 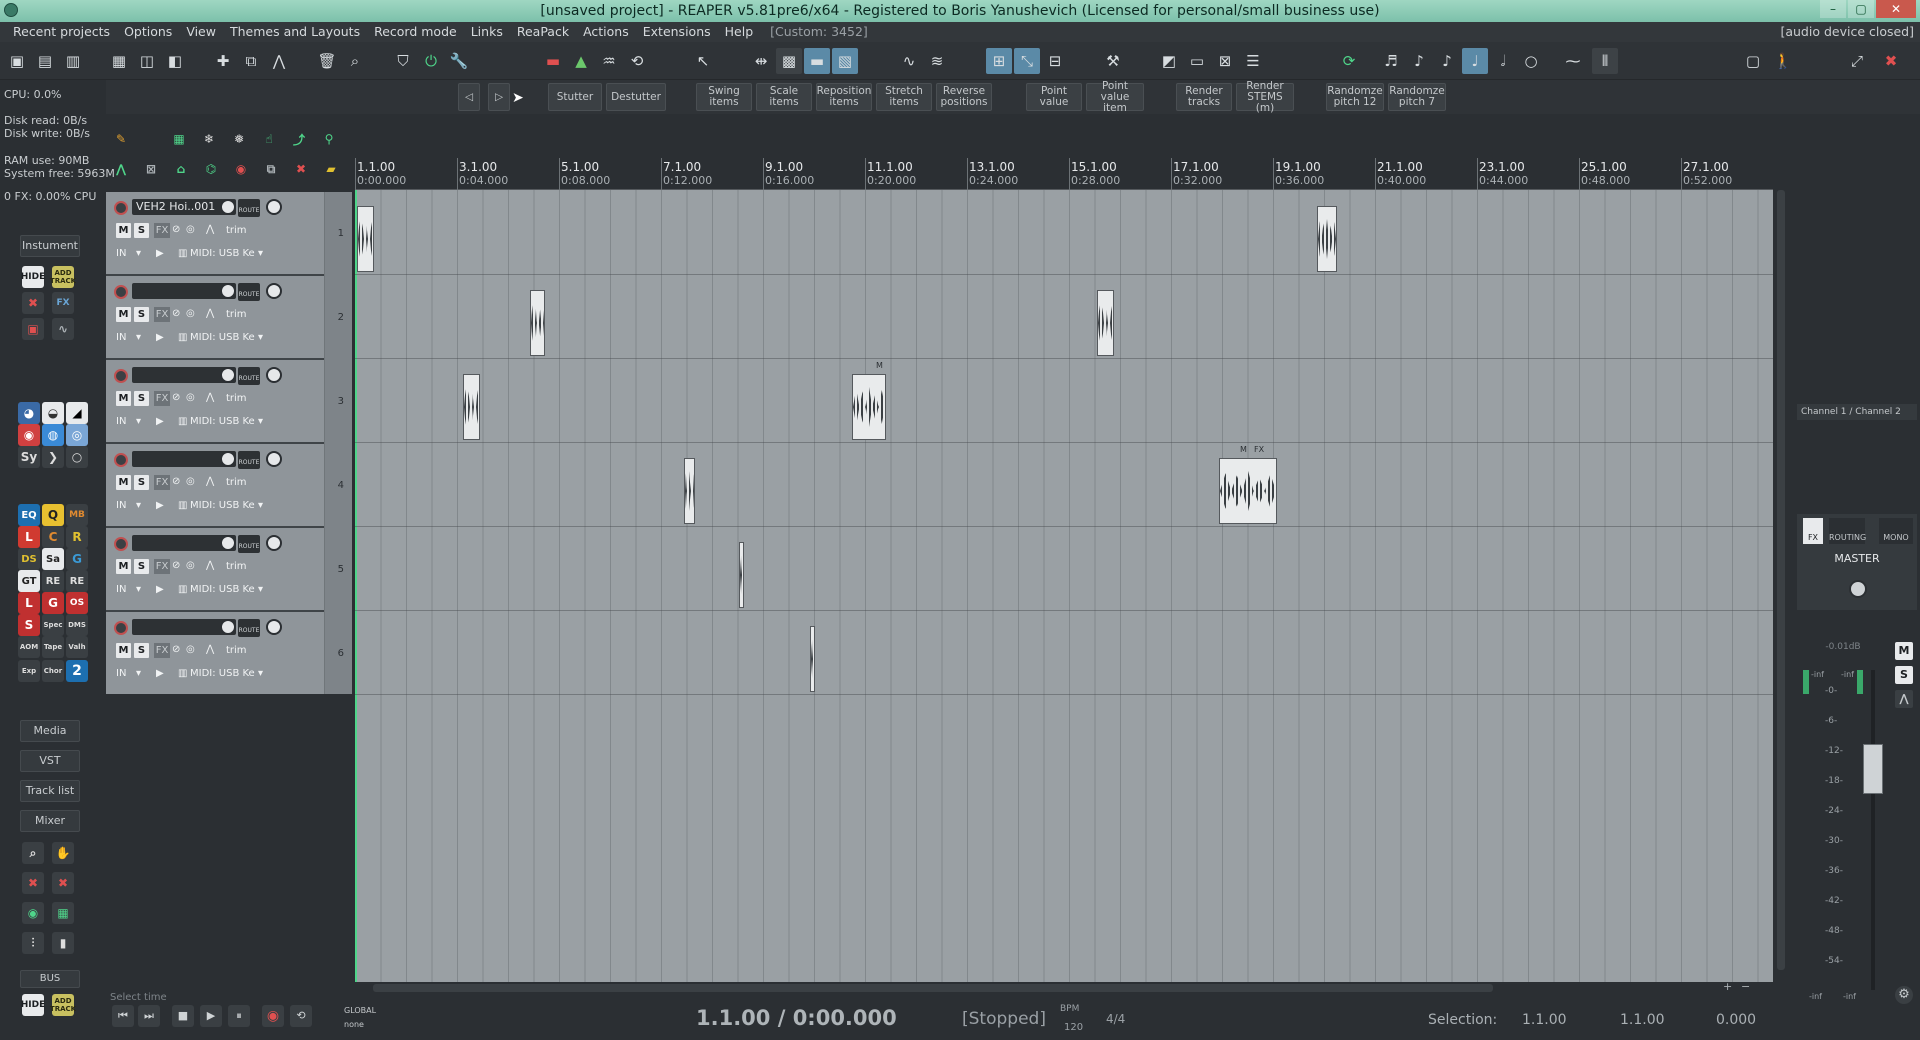 What do you see at coordinates (1169, 61) in the screenshot?
I see `metronome-icon: ◩` at bounding box center [1169, 61].